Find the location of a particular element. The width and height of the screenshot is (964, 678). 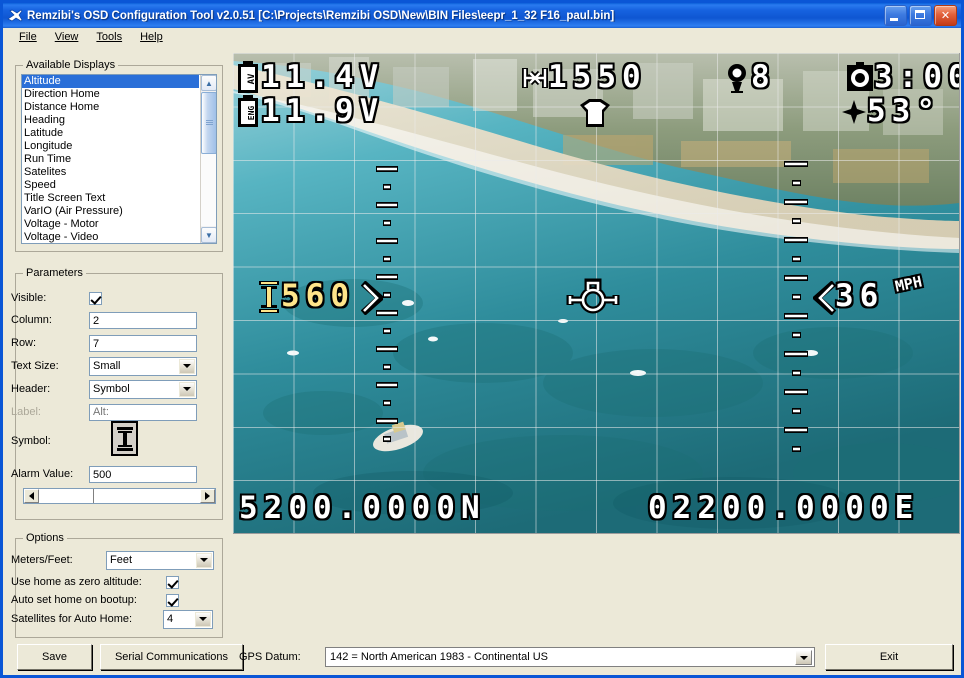

available-displays-legend: Available Displays is located at coordinates (71, 65).